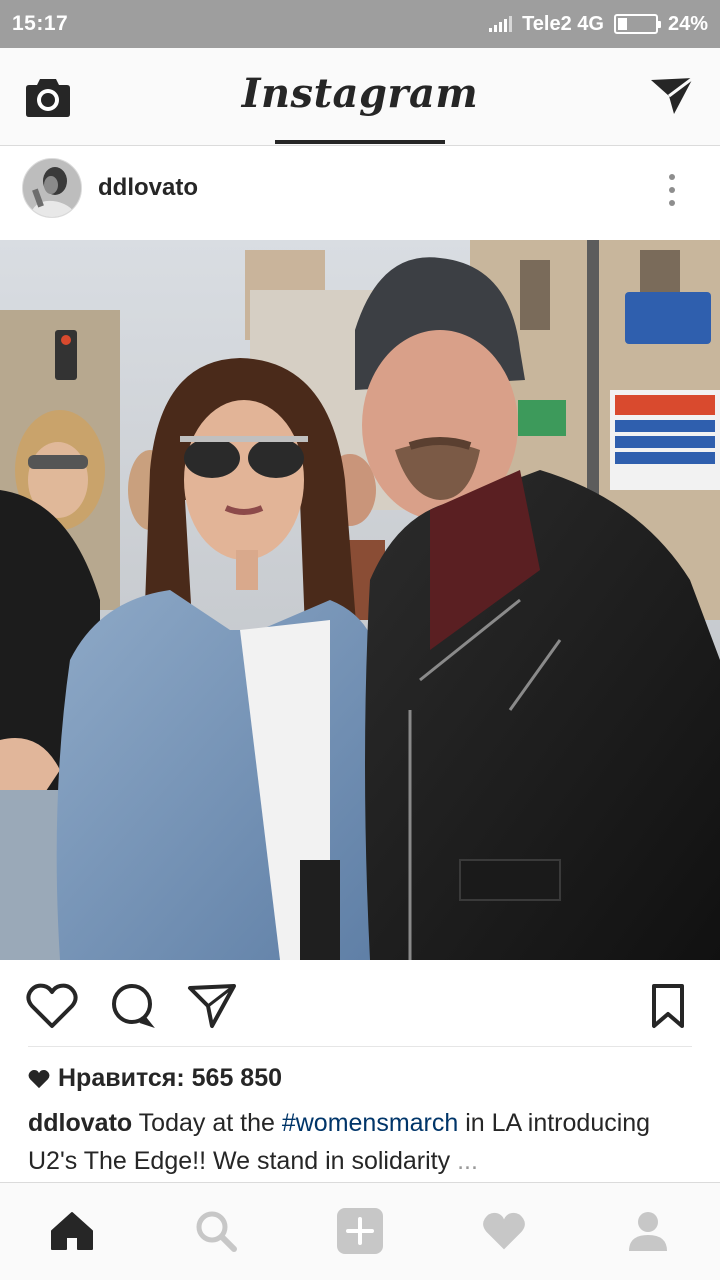  Describe the element at coordinates (52, 188) in the screenshot. I see `avatar` at that location.